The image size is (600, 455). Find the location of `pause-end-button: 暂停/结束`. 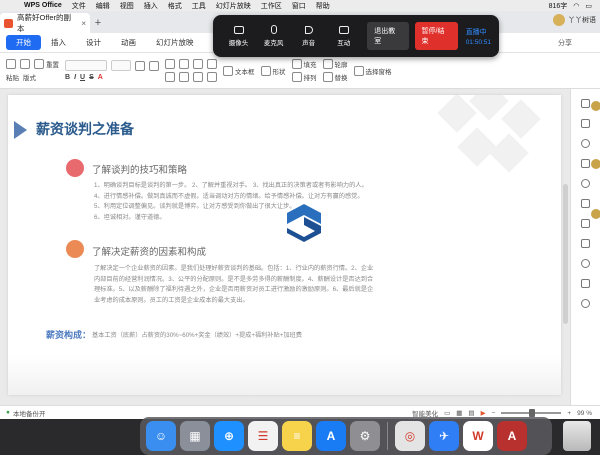

pause-end-button: 暂停/结束 is located at coordinates (436, 36).